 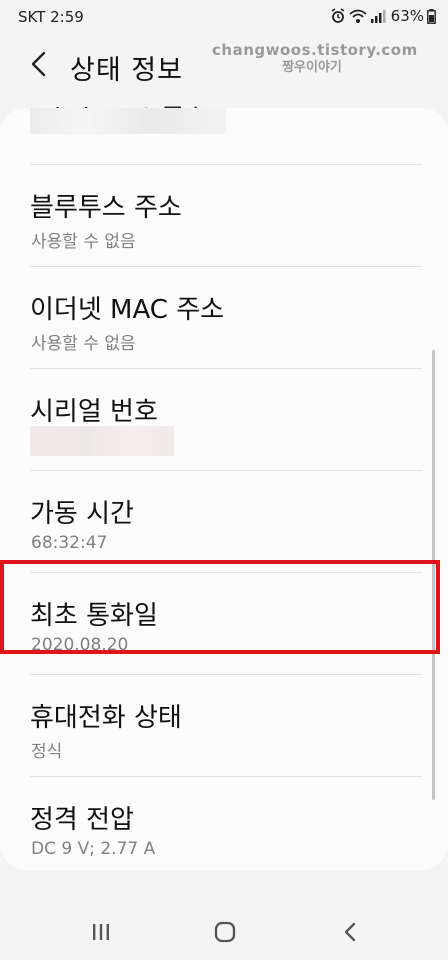 I want to click on recent-apps-icon, so click(x=101, y=932).